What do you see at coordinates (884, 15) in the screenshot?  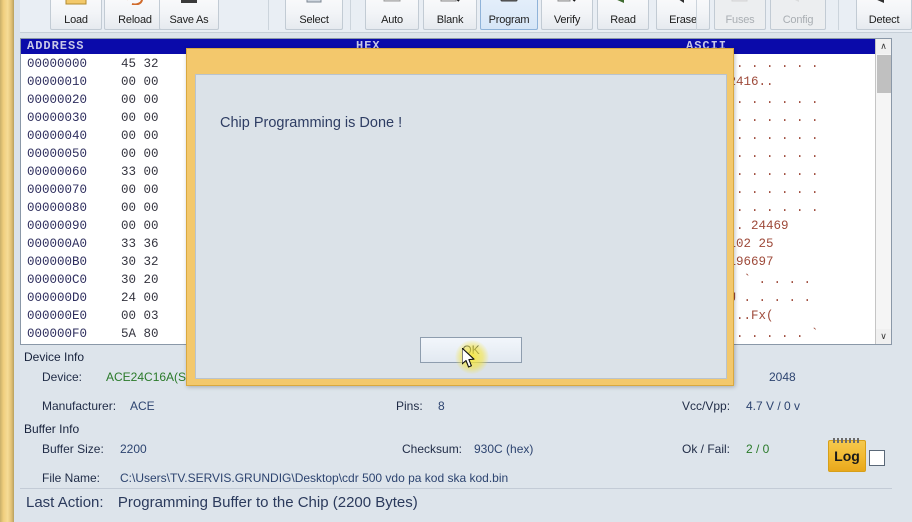 I see `toolbar-button-detect: Detect` at bounding box center [884, 15].